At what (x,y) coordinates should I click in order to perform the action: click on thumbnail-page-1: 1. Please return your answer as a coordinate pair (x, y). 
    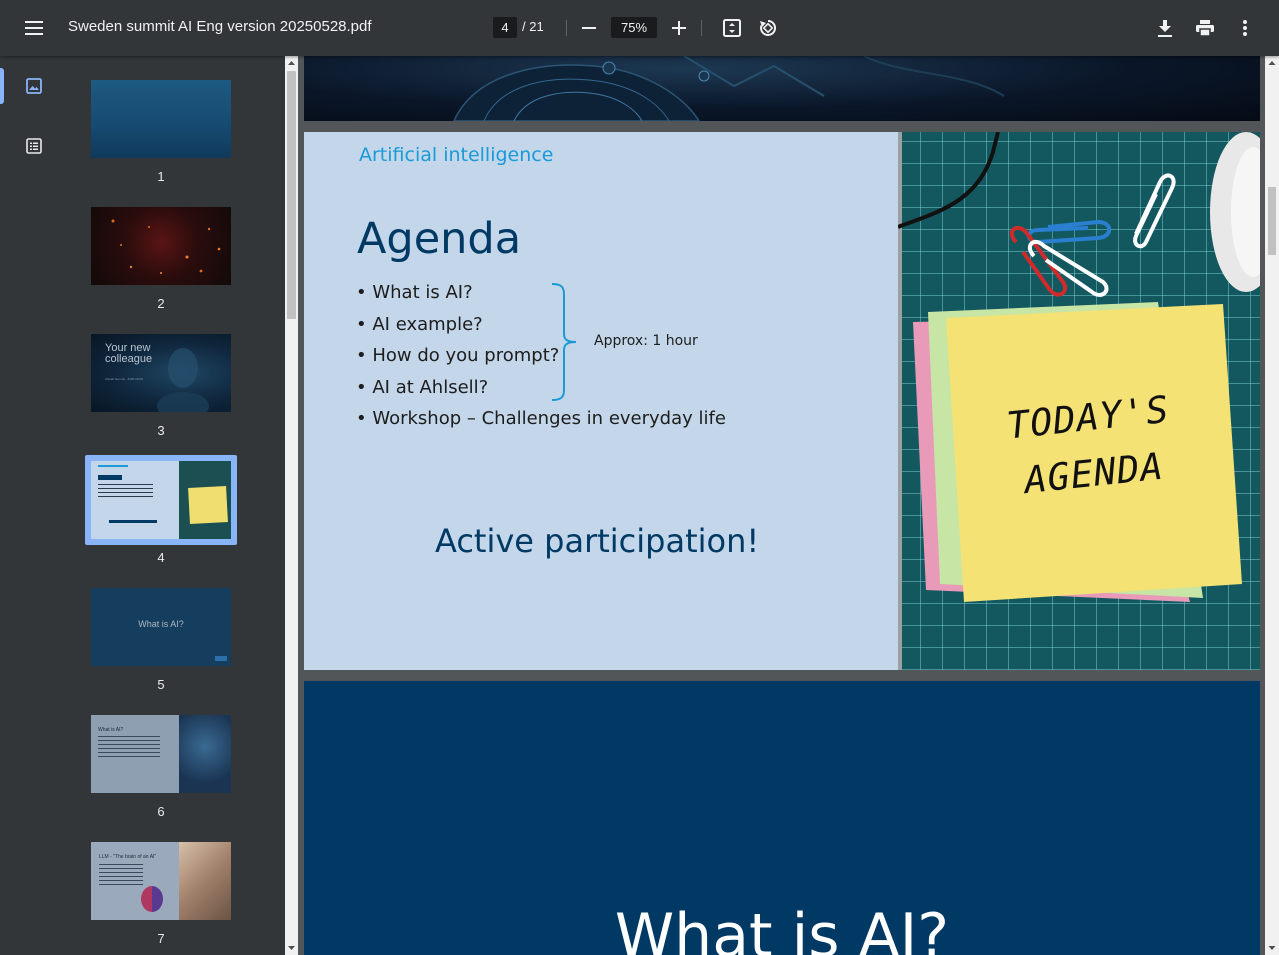
    Looking at the image, I should click on (161, 132).